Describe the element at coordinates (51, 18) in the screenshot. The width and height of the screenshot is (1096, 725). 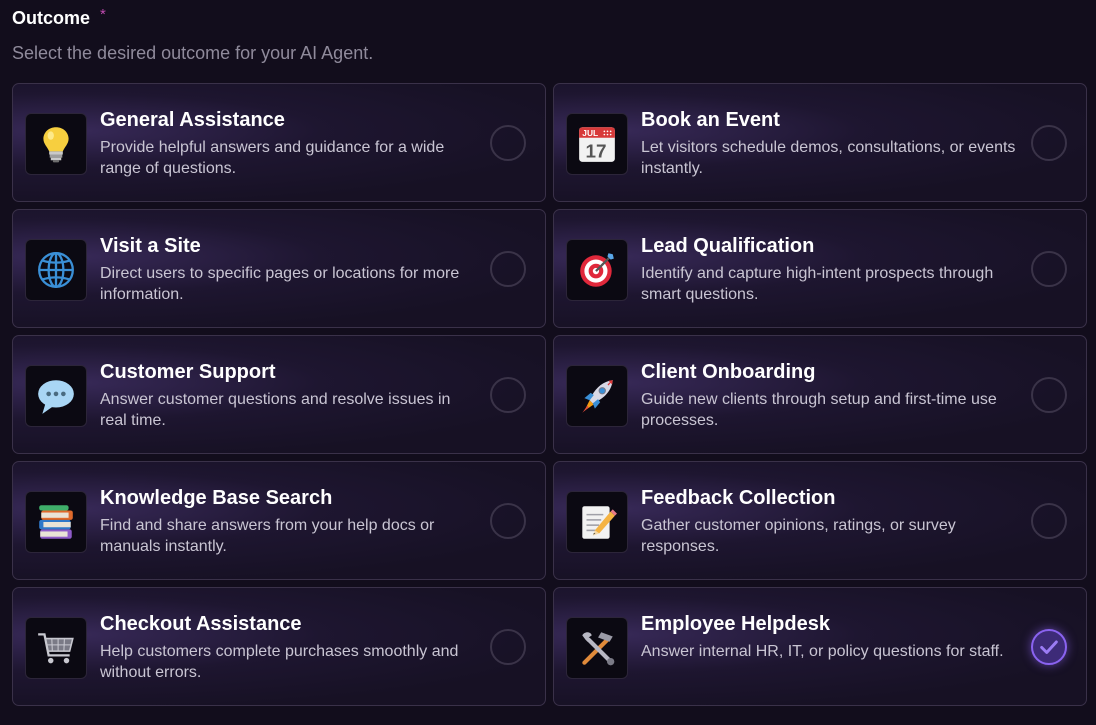
I see `section-title: Outcome` at that location.